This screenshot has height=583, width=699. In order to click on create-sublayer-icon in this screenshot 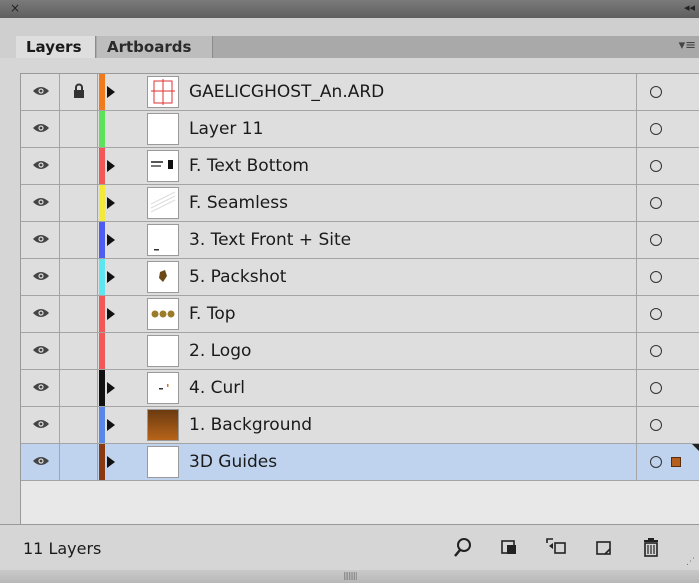, I will do `click(556, 548)`.